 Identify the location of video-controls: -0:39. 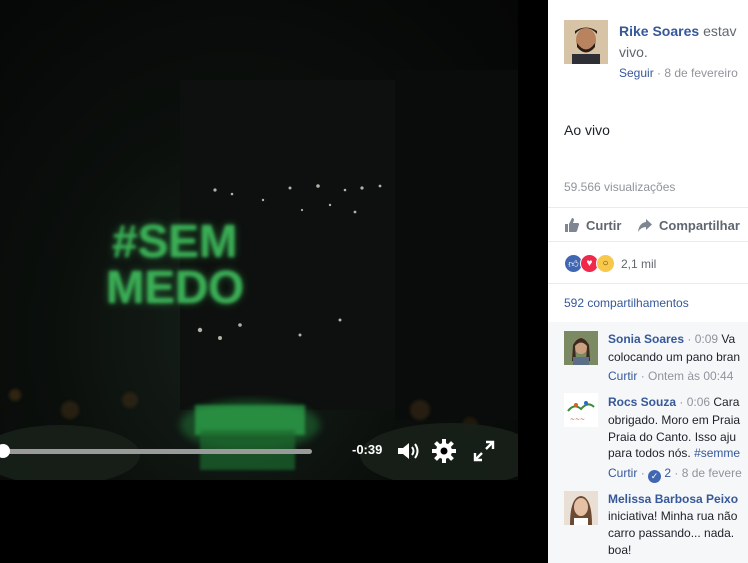
(259, 450).